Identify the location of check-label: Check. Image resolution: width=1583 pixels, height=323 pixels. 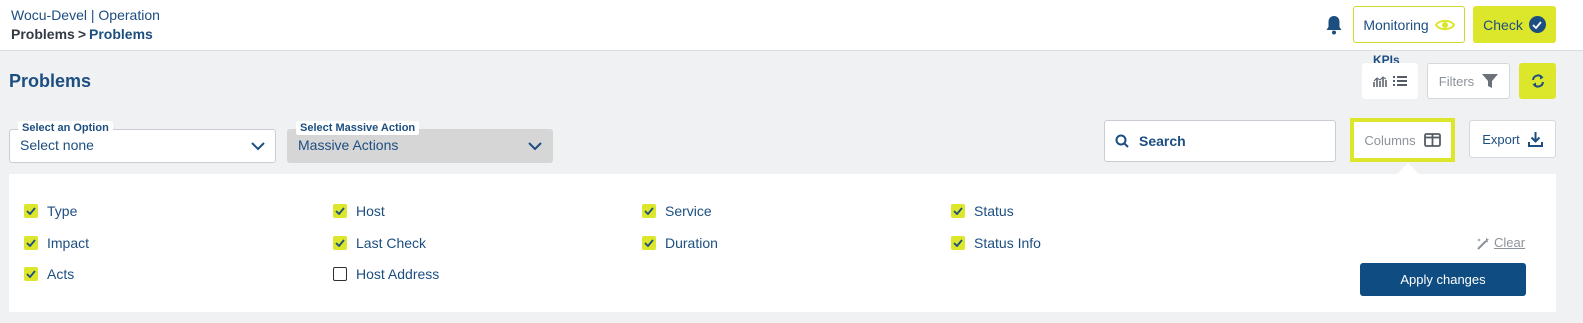
(1503, 24).